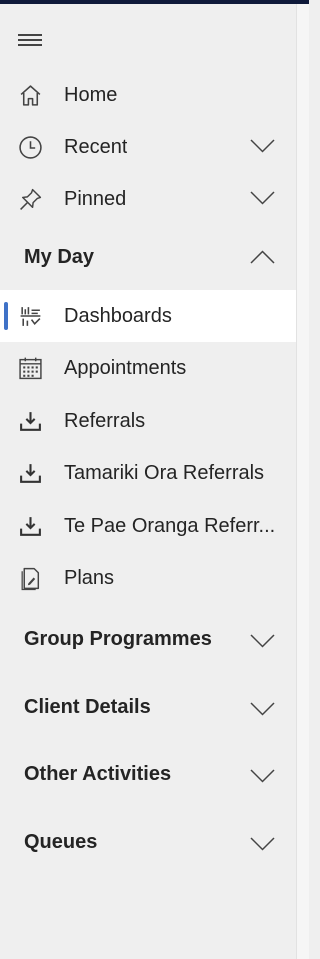 This screenshot has height=959, width=320. I want to click on home-icon, so click(30, 95).